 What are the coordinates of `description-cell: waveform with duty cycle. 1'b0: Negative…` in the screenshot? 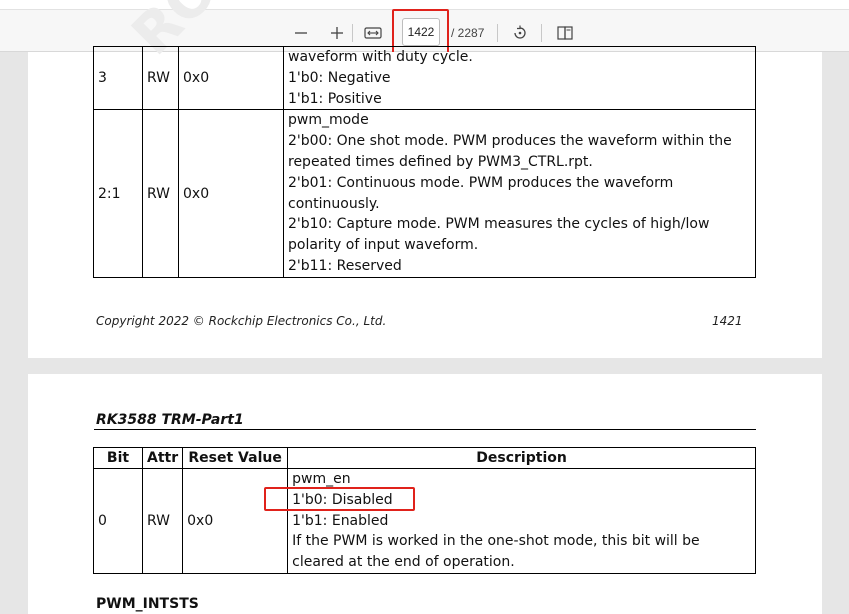 It's located at (519, 78).